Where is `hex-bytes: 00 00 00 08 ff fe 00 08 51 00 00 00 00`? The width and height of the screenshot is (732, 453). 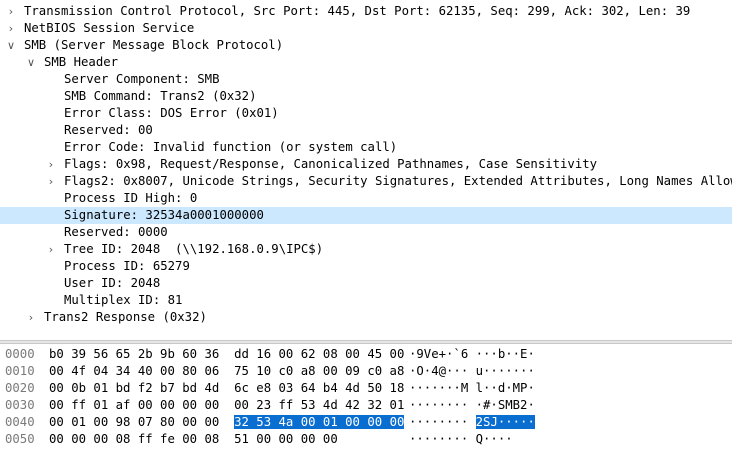 hex-bytes: 00 00 00 08 ff fe 00 08 51 00 00 00 00 is located at coordinates (193, 439).